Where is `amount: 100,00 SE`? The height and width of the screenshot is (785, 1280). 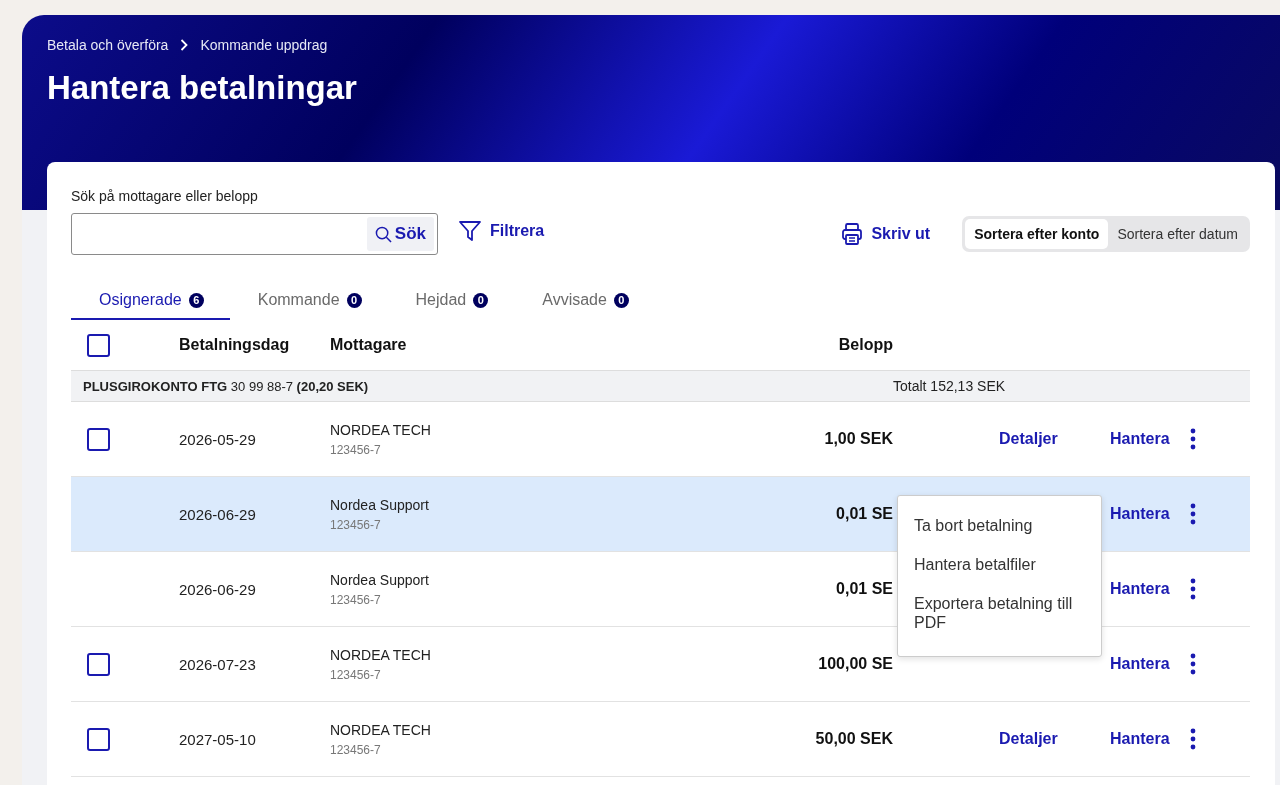 amount: 100,00 SE is located at coordinates (855, 664).